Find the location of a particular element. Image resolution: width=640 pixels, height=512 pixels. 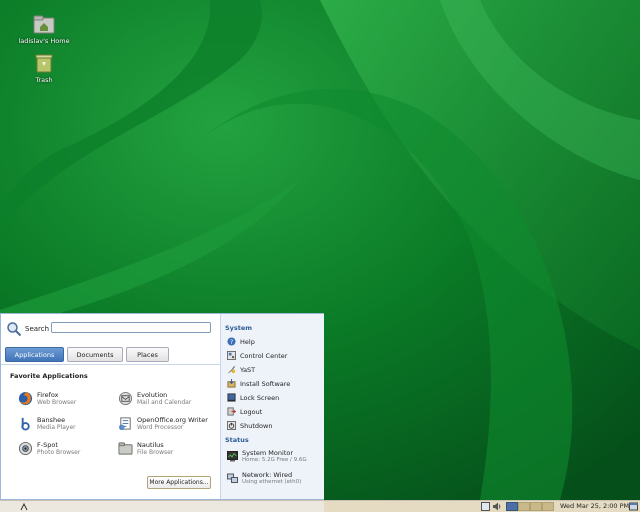

nautilus-icon is located at coordinates (125, 448).